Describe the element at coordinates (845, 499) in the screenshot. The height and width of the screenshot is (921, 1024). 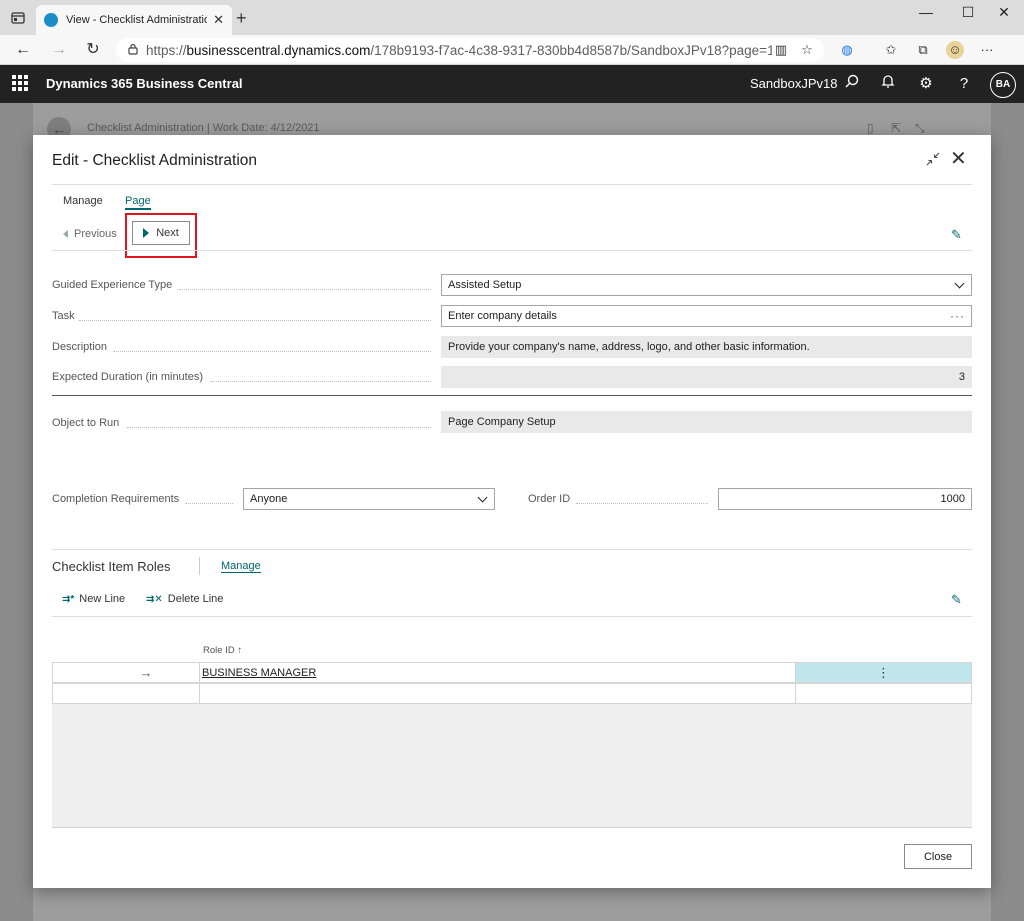
I see `order-id-input: 1000` at that location.